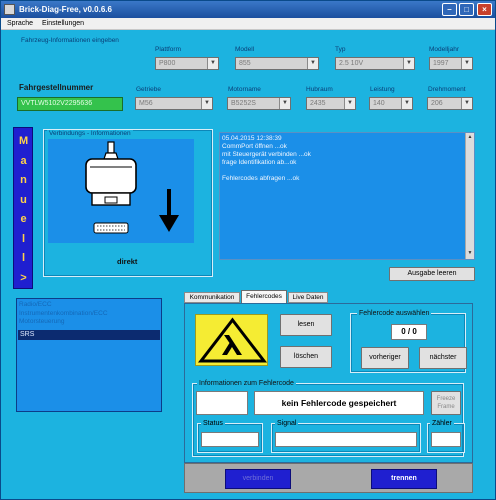 Image resolution: width=496 pixels, height=500 pixels. What do you see at coordinates (148, 89) in the screenshot?
I see `transmission-label: Getriebe` at bounding box center [148, 89].